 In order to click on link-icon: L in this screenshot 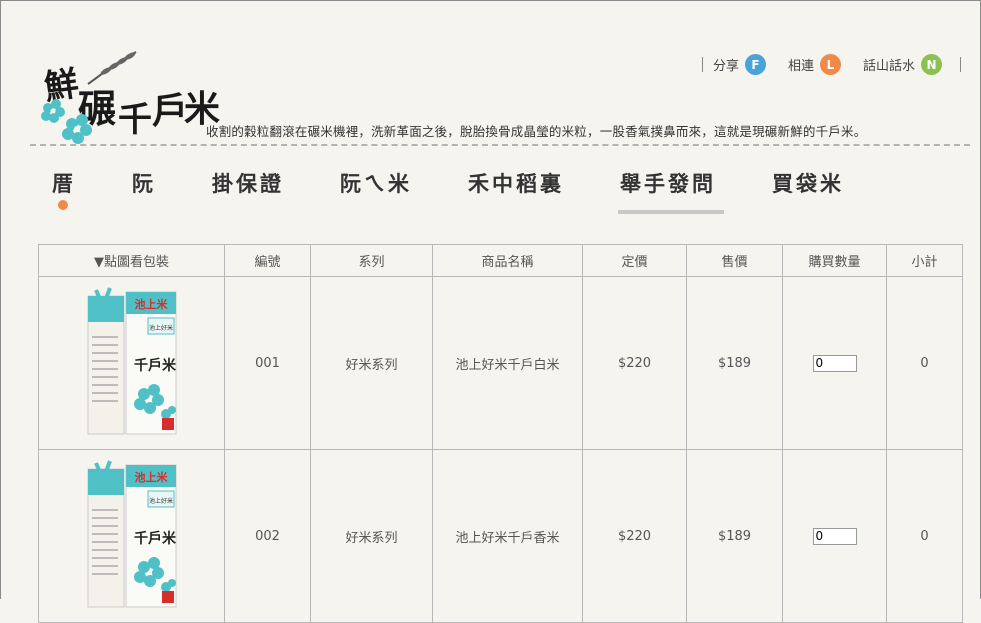, I will do `click(830, 64)`.